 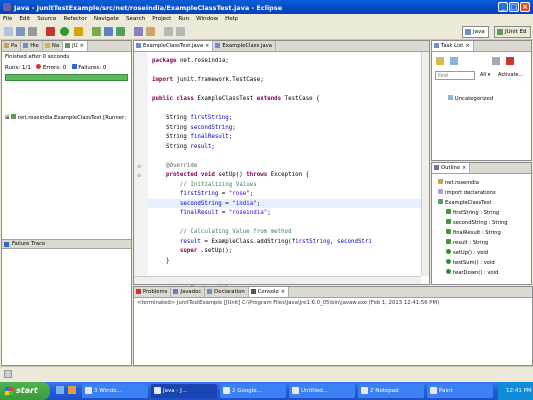 What do you see at coordinates (454, 61) in the screenshot?
I see `filter-icon` at bounding box center [454, 61].